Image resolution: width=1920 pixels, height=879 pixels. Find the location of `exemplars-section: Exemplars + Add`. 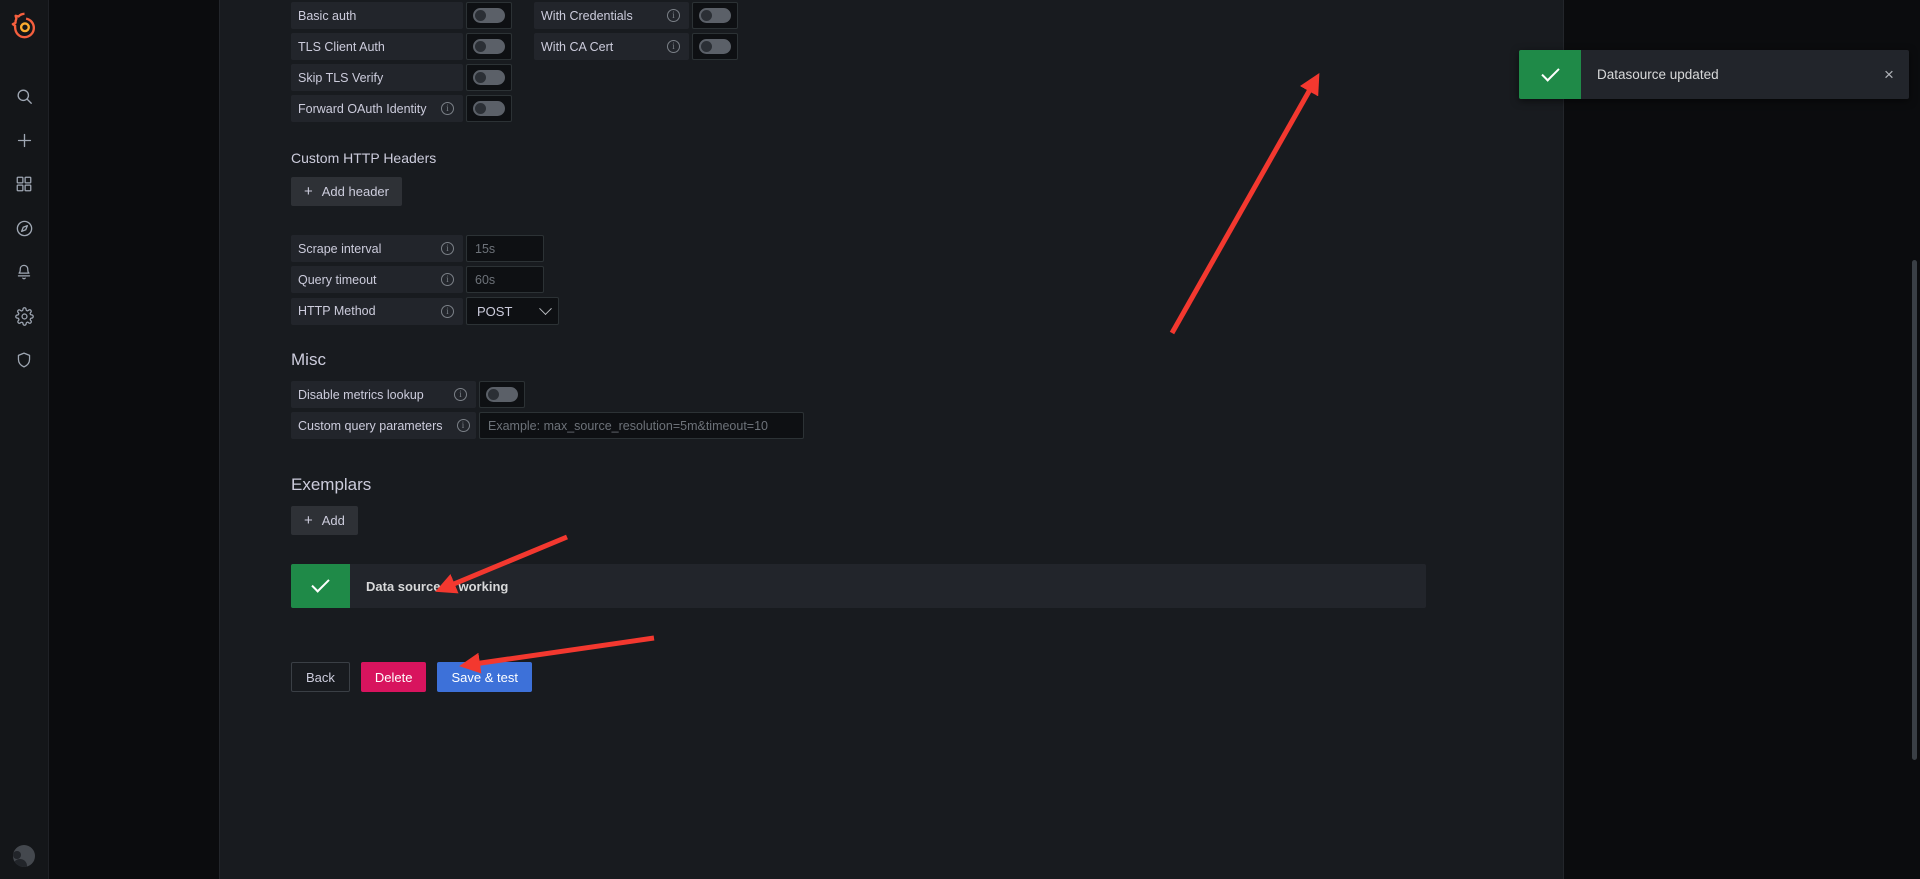

exemplars-section: Exemplars + Add is located at coordinates (331, 505).